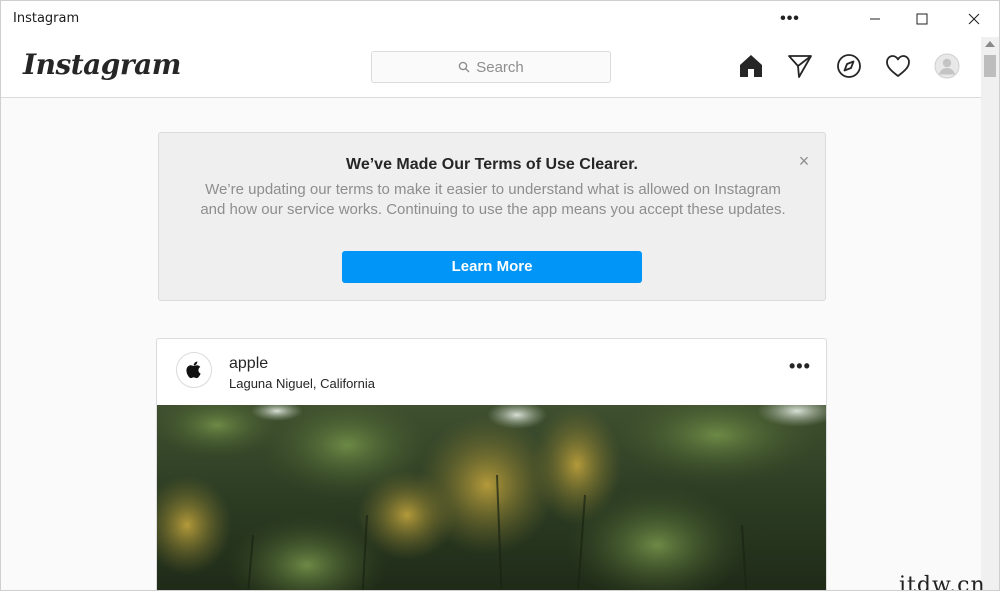 This screenshot has width=1000, height=591. I want to click on apple-logo-icon, so click(193, 370).